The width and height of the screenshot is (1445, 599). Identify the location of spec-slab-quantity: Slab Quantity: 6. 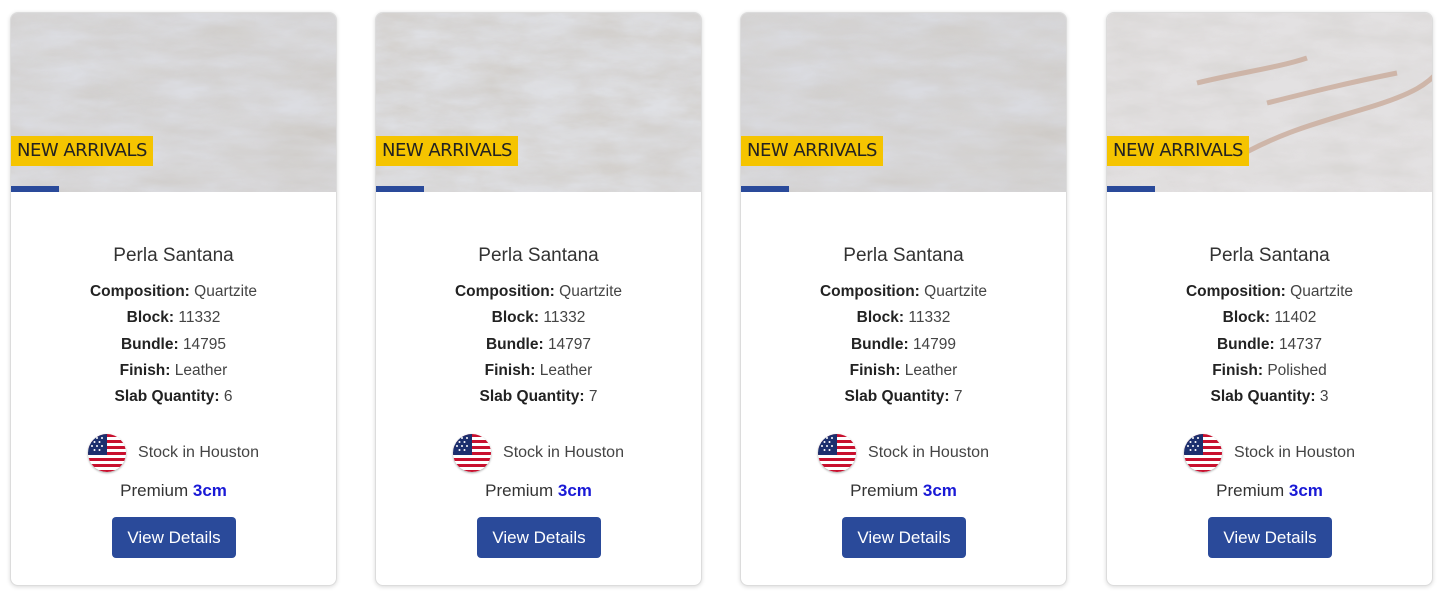
(173, 396).